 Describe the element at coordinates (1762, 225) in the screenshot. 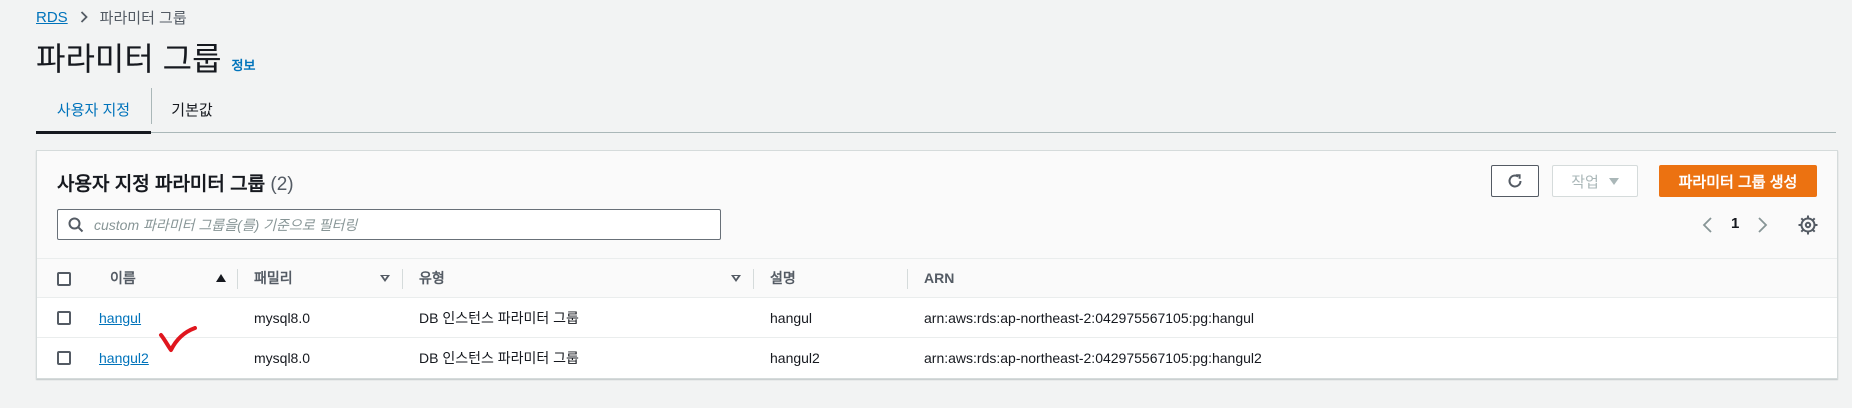

I see `next-page-icon` at that location.